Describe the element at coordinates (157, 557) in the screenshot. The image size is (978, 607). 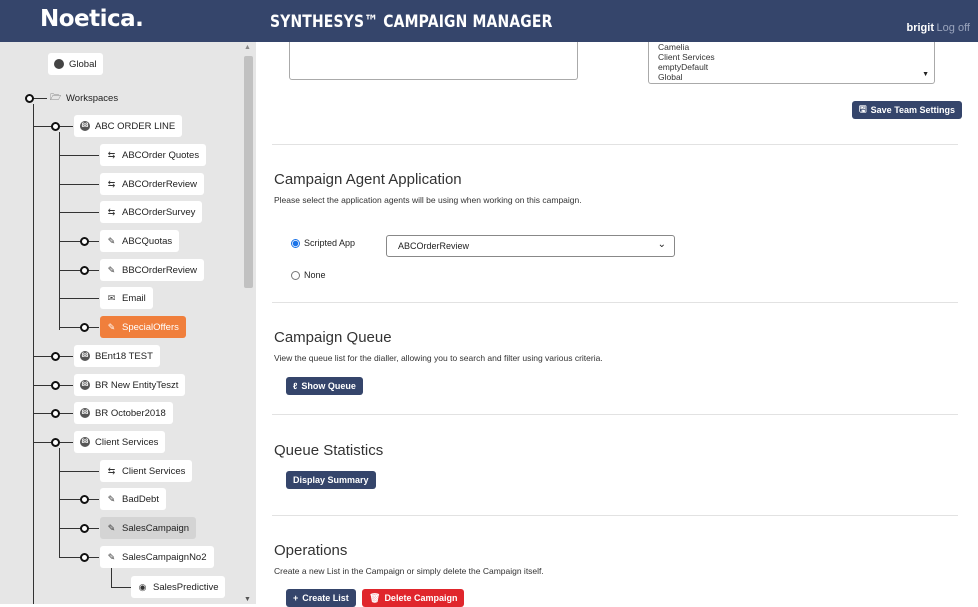
I see `tree-node-salescampaignno2: ✎ SalesCampaignNo2` at that location.